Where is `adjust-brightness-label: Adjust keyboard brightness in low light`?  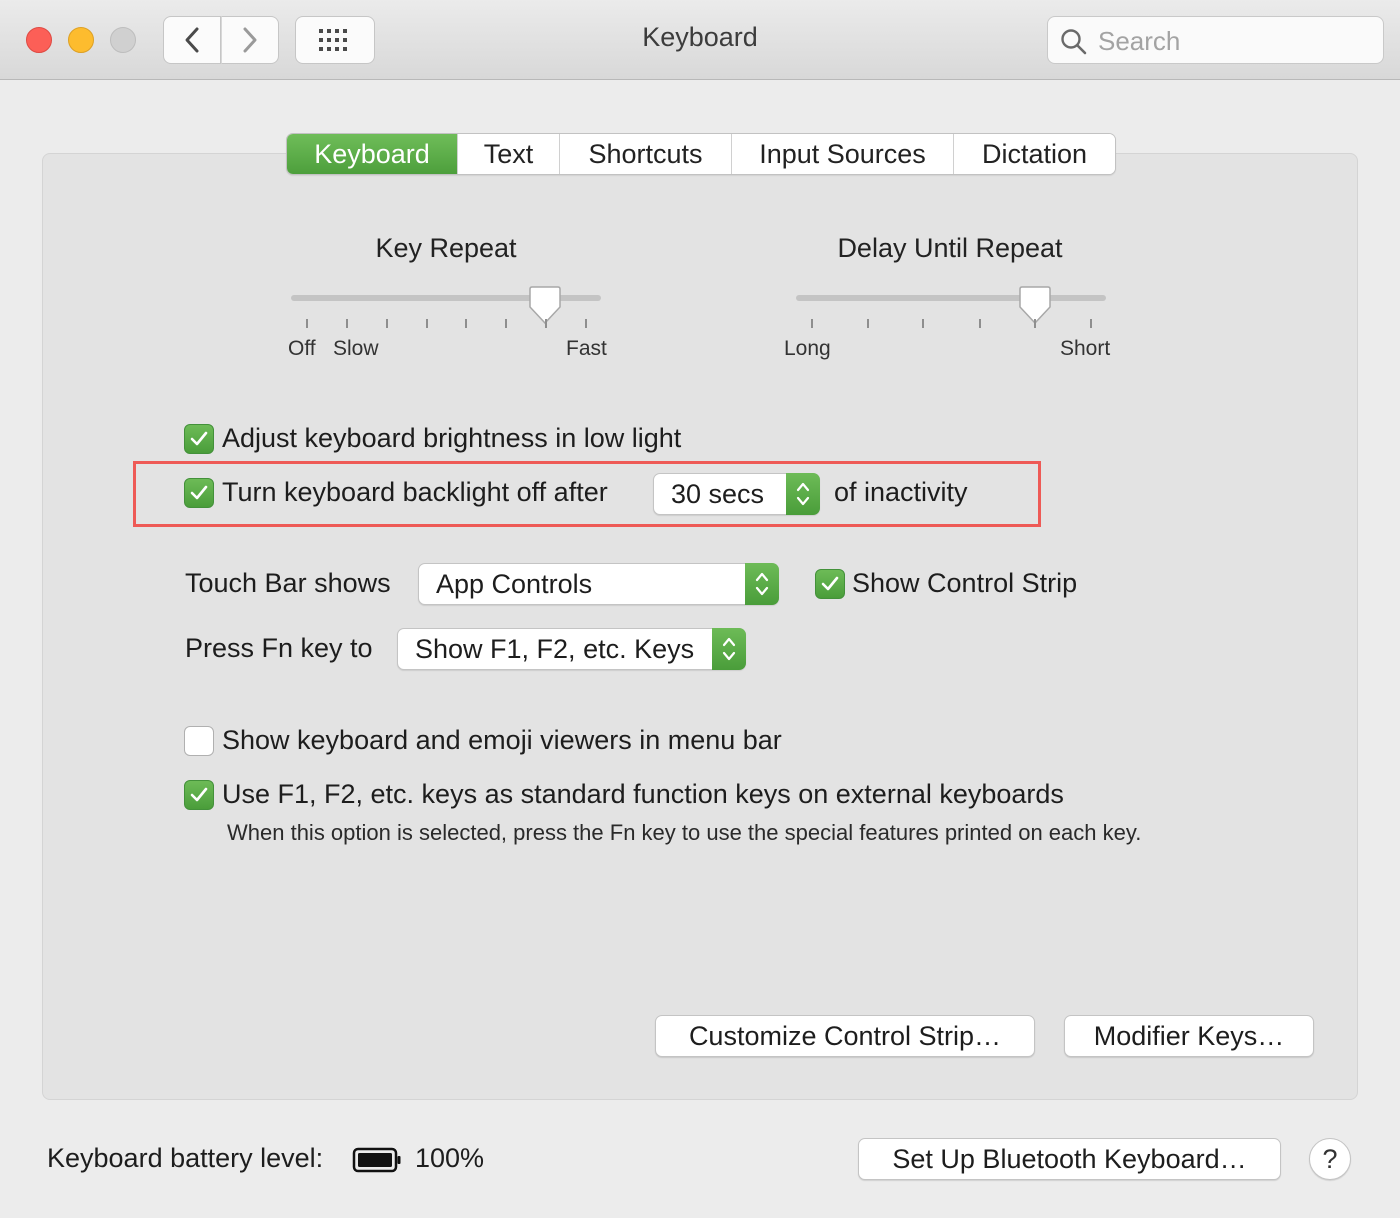 adjust-brightness-label: Adjust keyboard brightness in low light is located at coordinates (452, 438).